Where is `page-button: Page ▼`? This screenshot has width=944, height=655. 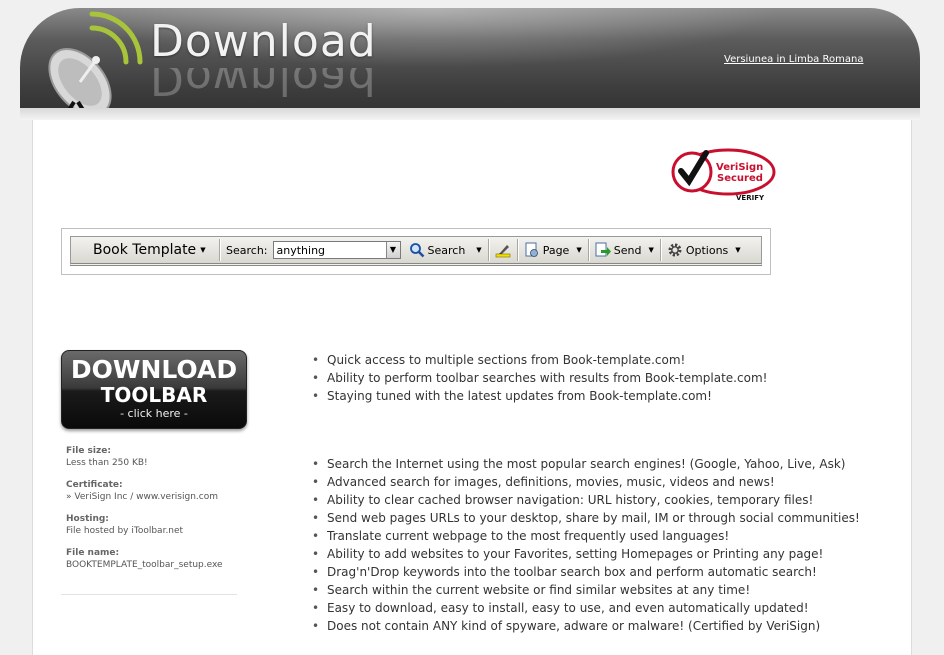
page-button: Page ▼ is located at coordinates (553, 250).